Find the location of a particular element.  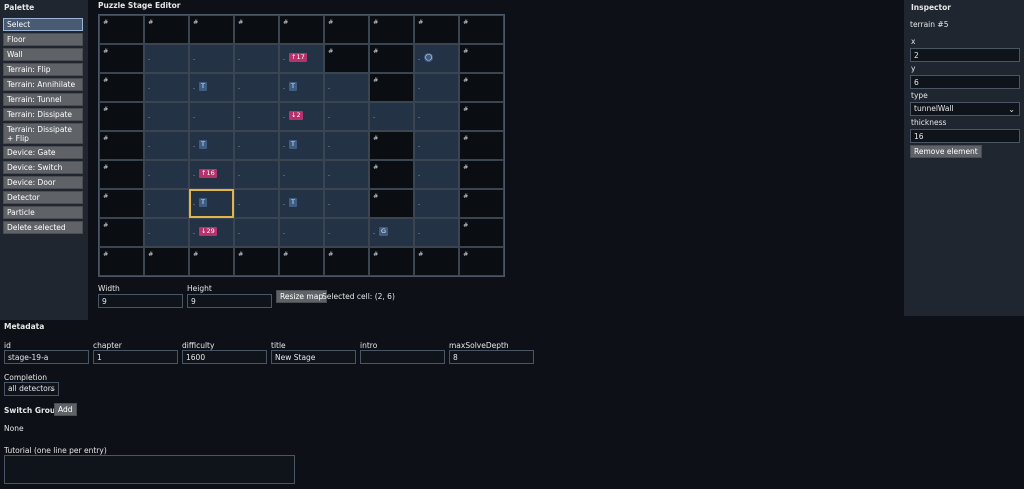

floor-cell: . ◯ is located at coordinates (436, 58).